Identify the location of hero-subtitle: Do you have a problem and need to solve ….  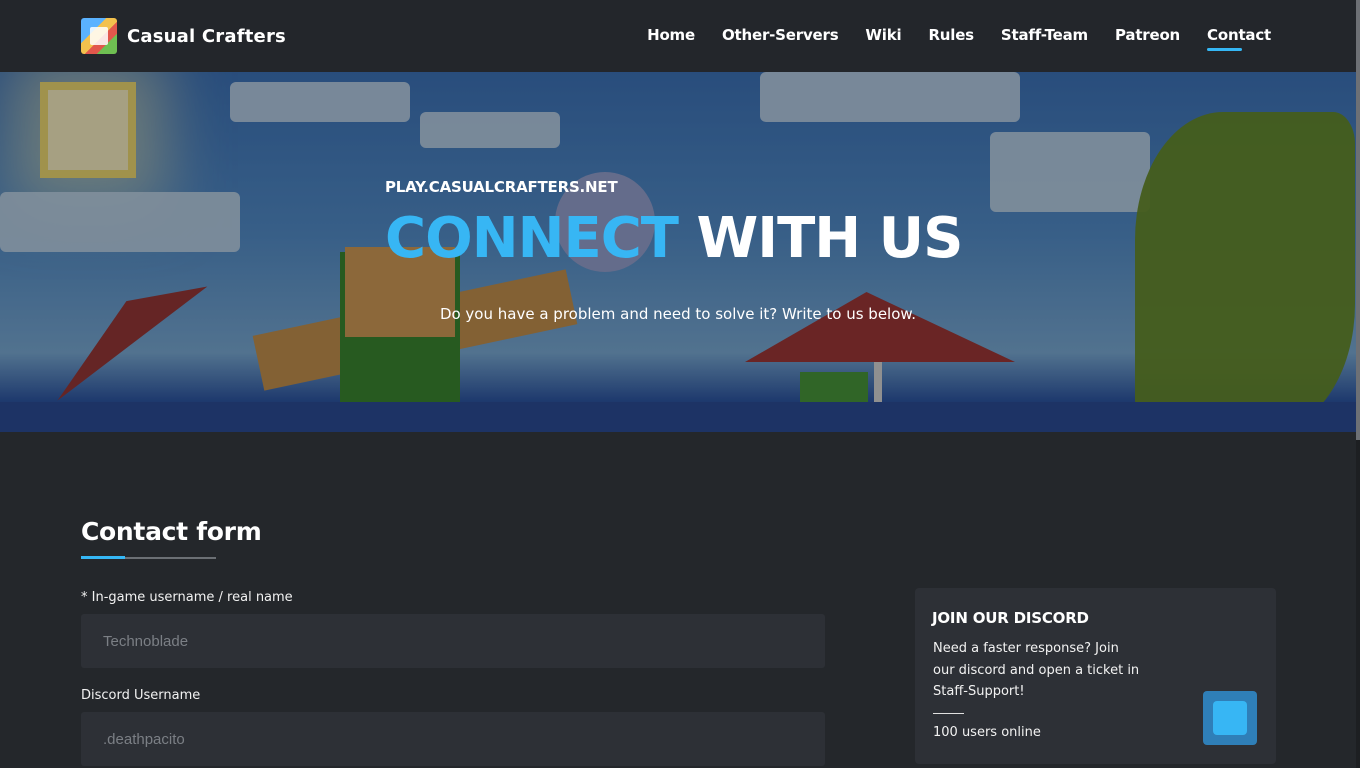
(678, 314).